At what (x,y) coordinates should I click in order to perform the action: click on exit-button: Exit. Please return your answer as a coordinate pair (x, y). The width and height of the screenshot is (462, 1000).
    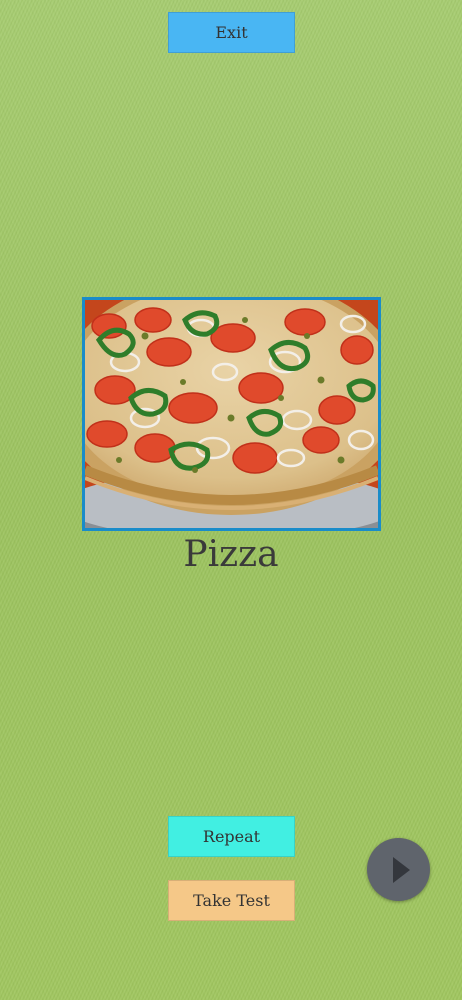
    Looking at the image, I should click on (231, 32).